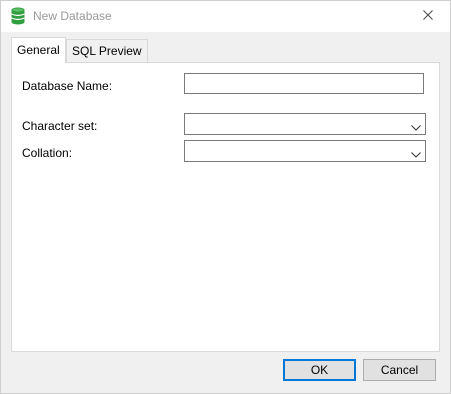  What do you see at coordinates (304, 83) in the screenshot?
I see `database-name-input` at bounding box center [304, 83].